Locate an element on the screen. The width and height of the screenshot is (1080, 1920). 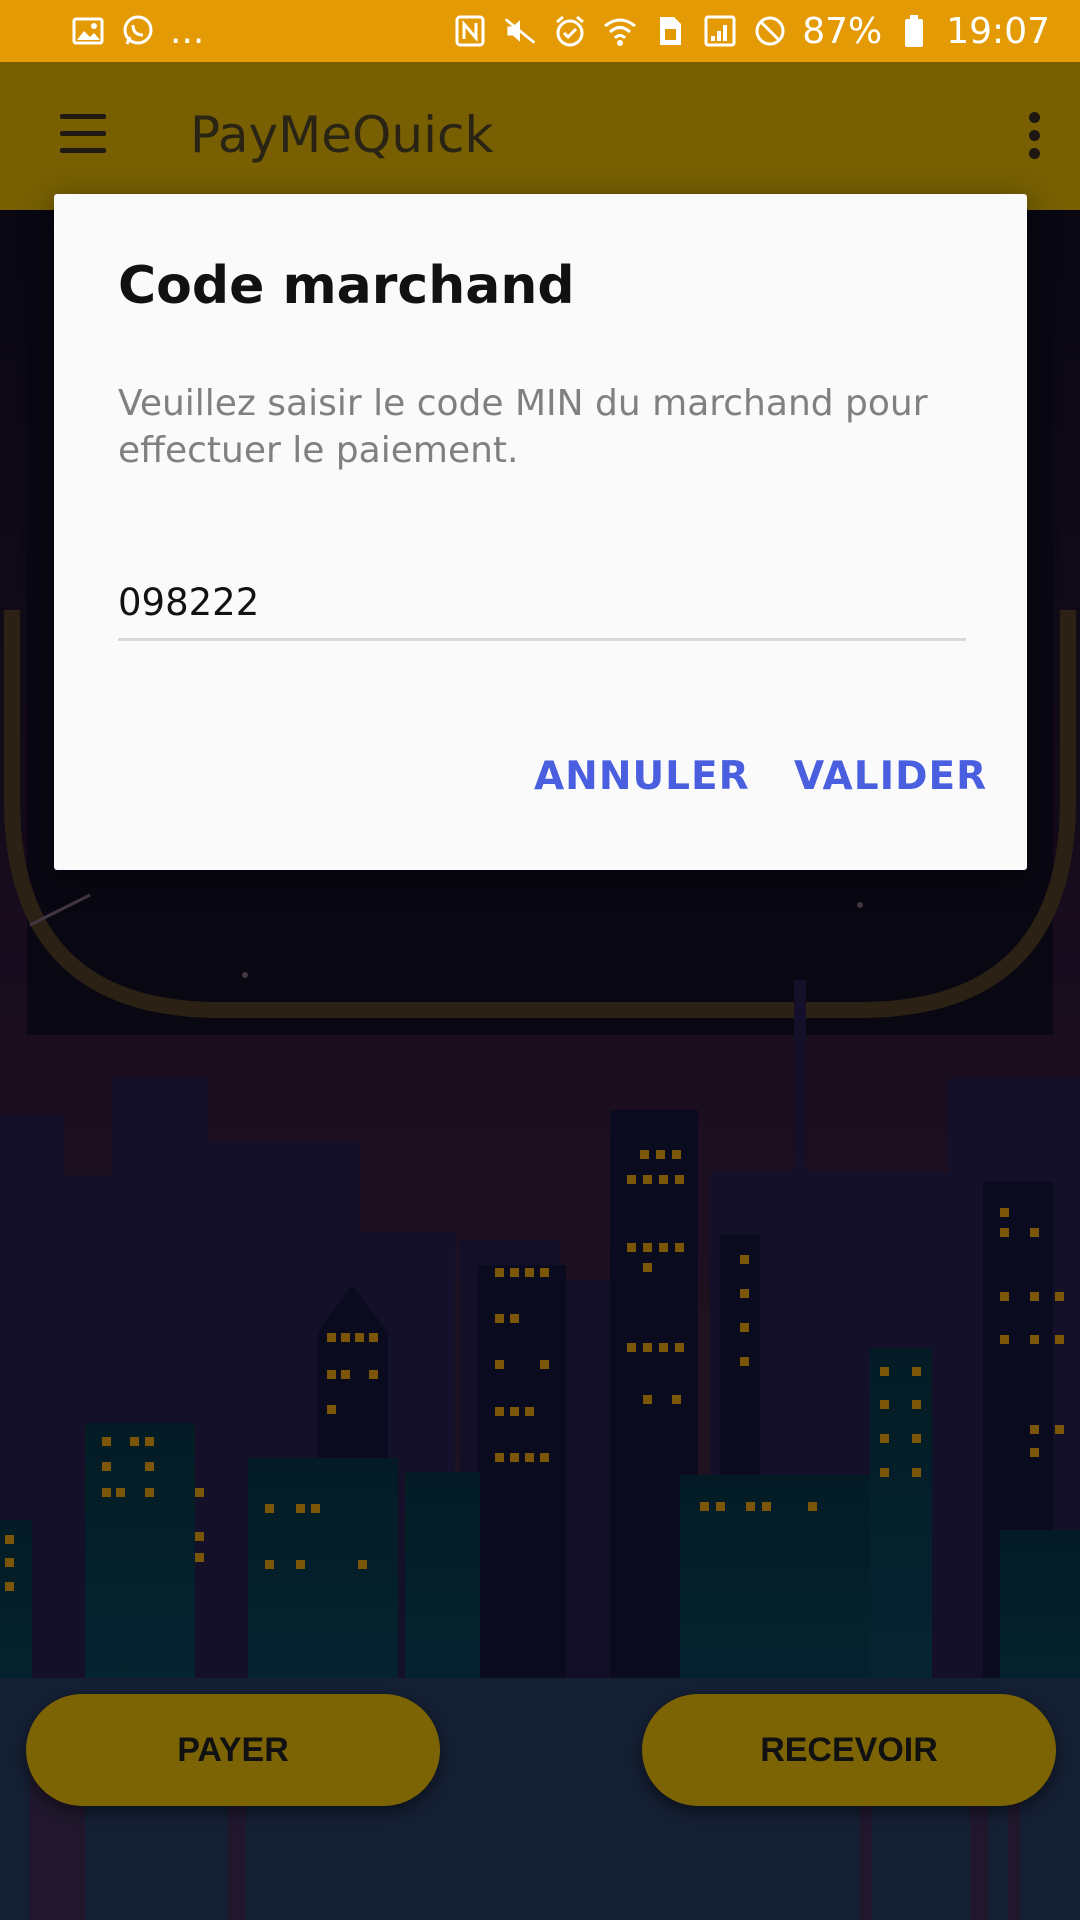
hamburger-menu-icon is located at coordinates (83, 134).